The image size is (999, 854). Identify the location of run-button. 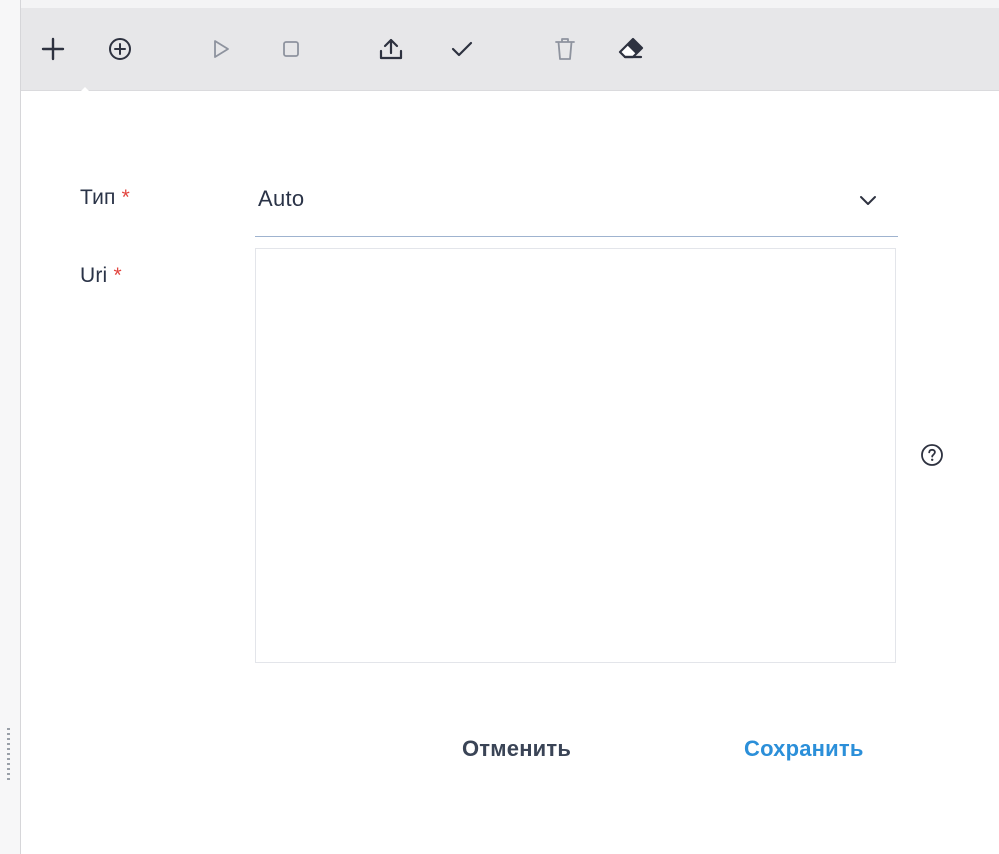
(221, 49).